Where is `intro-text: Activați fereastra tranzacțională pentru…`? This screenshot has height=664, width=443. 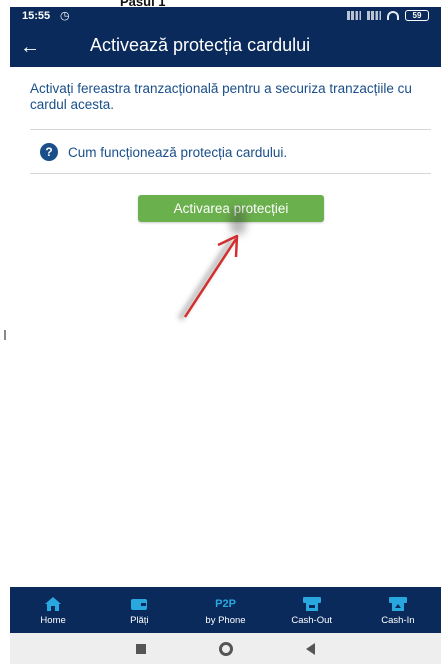
intro-text: Activați fereastra tranzacțională pentru… is located at coordinates (221, 96).